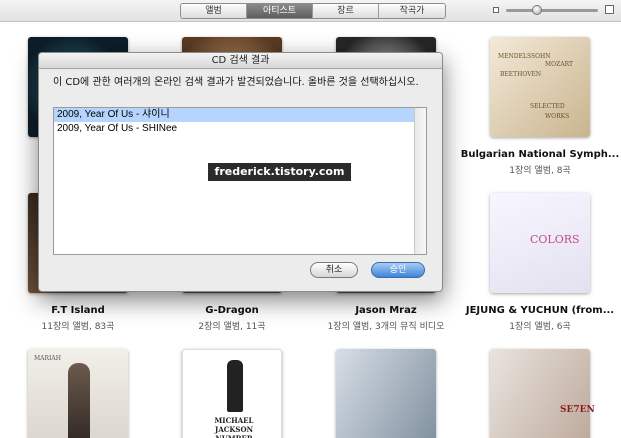  What do you see at coordinates (420, 181) in the screenshot?
I see `list-scrollbar` at bounding box center [420, 181].